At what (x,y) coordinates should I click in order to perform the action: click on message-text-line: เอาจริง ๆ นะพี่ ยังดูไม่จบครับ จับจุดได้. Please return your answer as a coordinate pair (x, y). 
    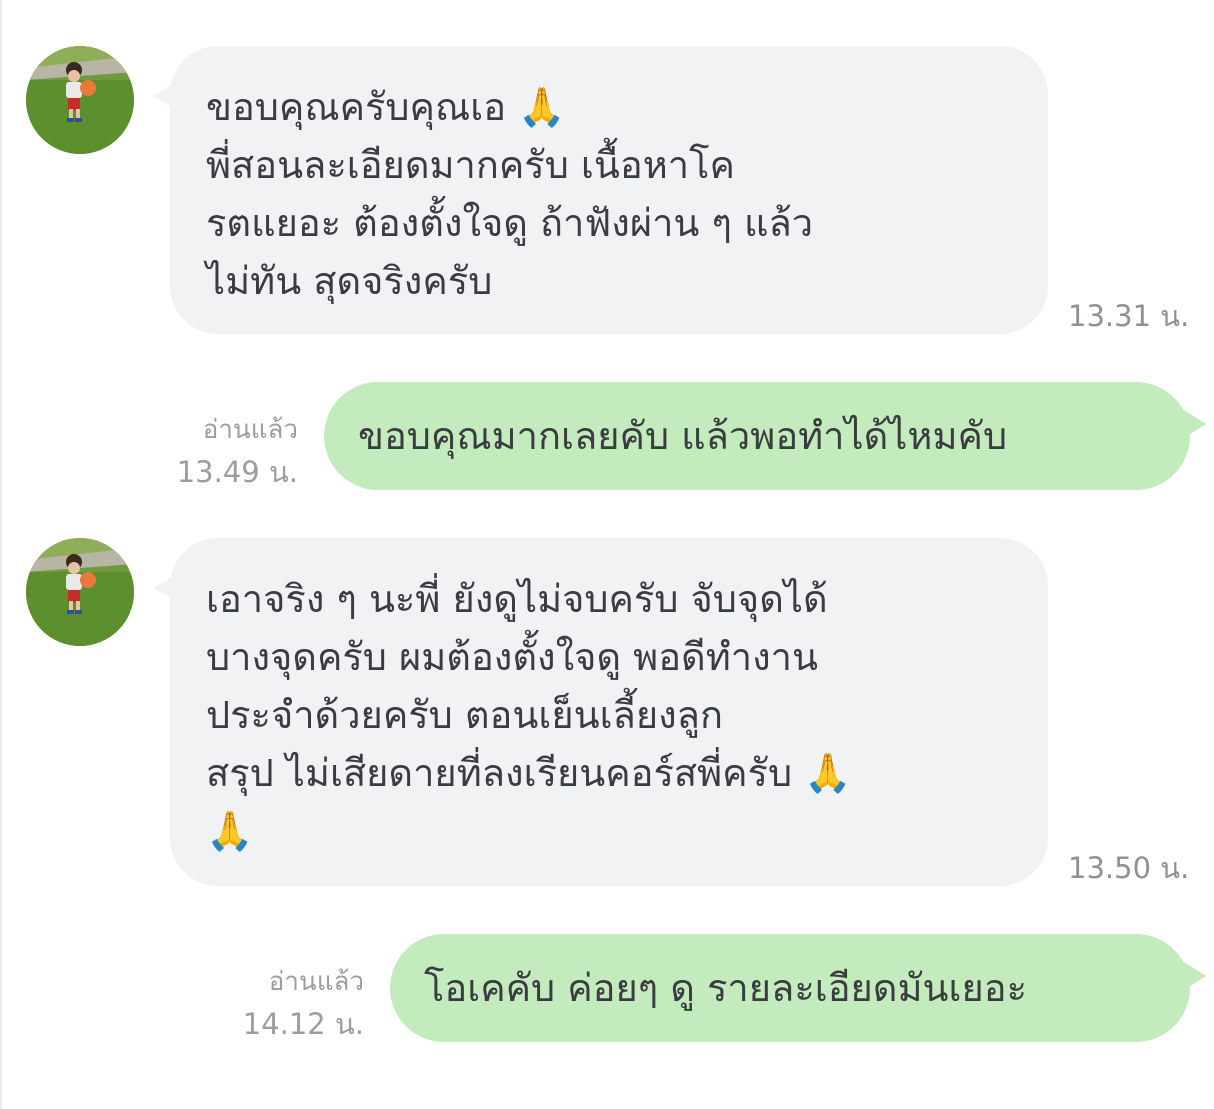
    Looking at the image, I should click on (517, 599).